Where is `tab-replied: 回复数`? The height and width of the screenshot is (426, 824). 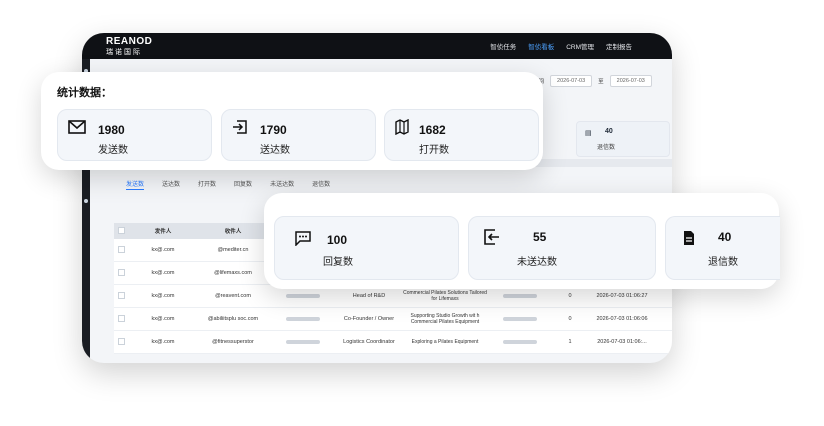
tab-replied: 回复数 is located at coordinates (243, 184).